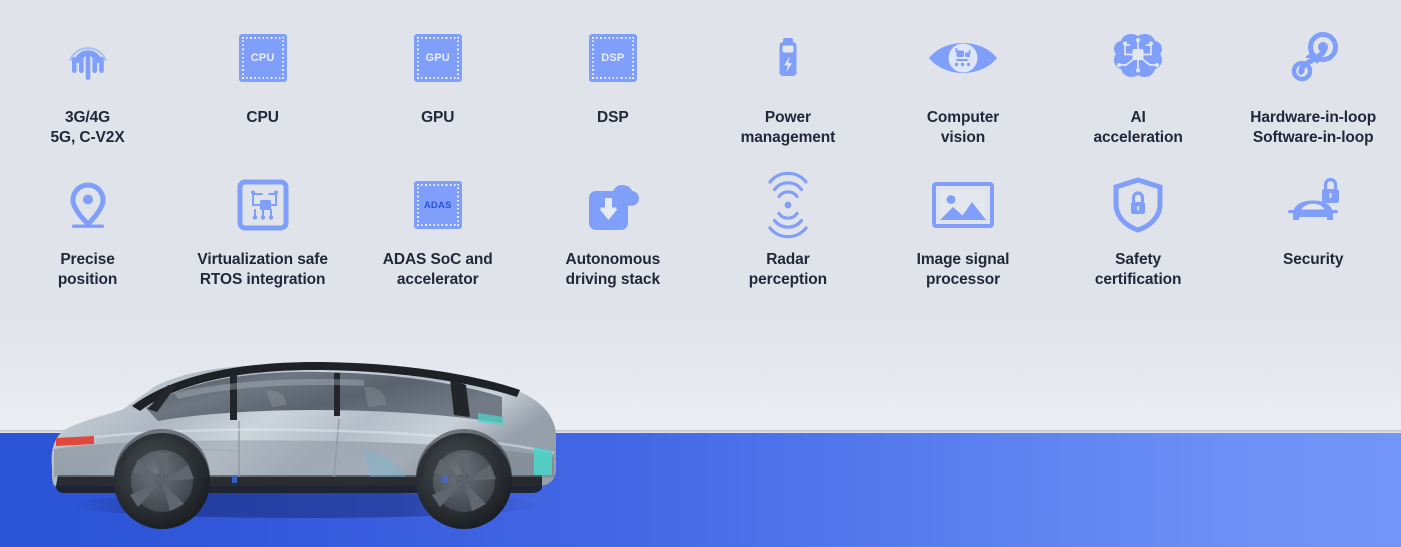  I want to click on feature-cell-dsp: DSP DSP, so click(612, 93).